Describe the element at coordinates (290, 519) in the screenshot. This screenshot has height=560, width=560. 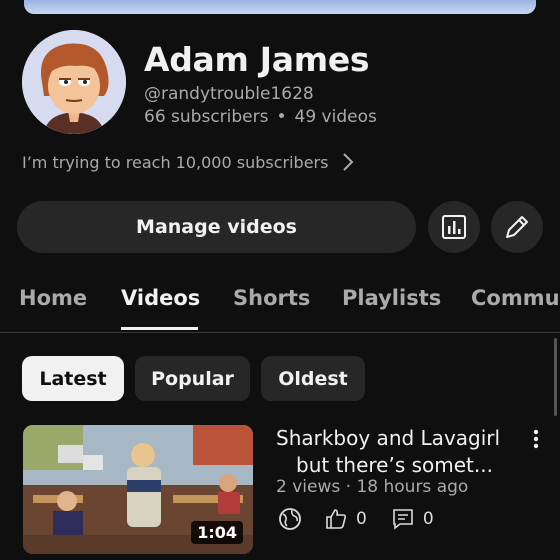
I see `globe-icon` at that location.